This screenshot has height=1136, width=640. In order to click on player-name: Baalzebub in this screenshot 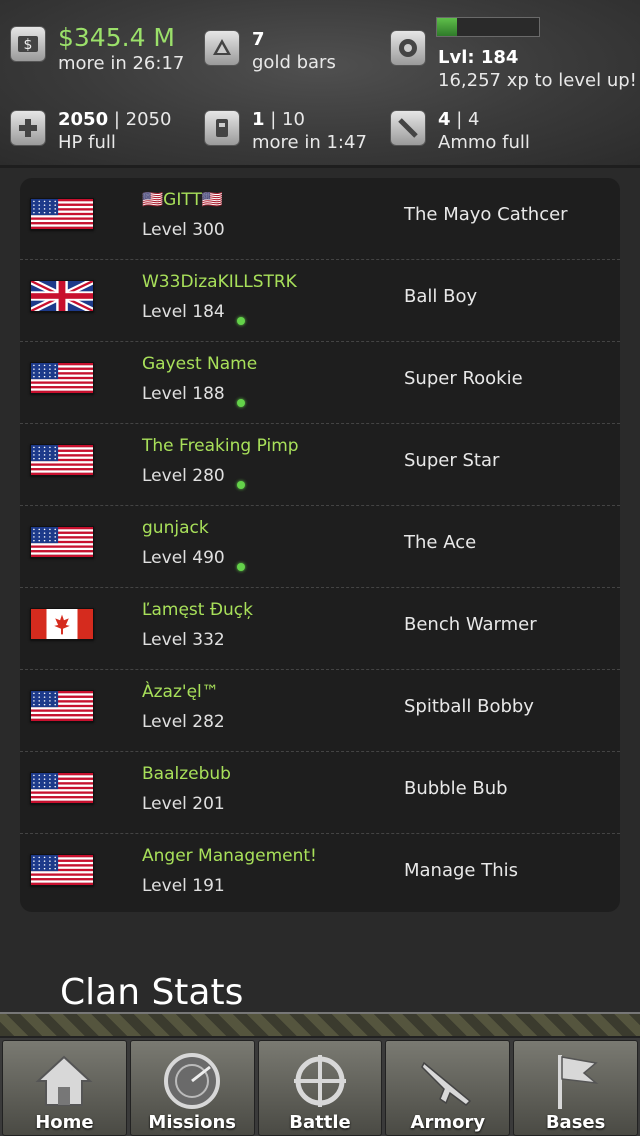, I will do `click(186, 774)`.